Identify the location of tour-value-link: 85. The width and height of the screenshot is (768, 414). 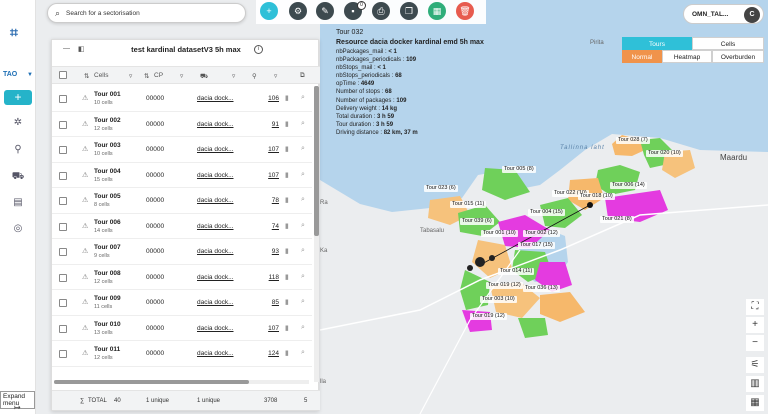
(268, 302).